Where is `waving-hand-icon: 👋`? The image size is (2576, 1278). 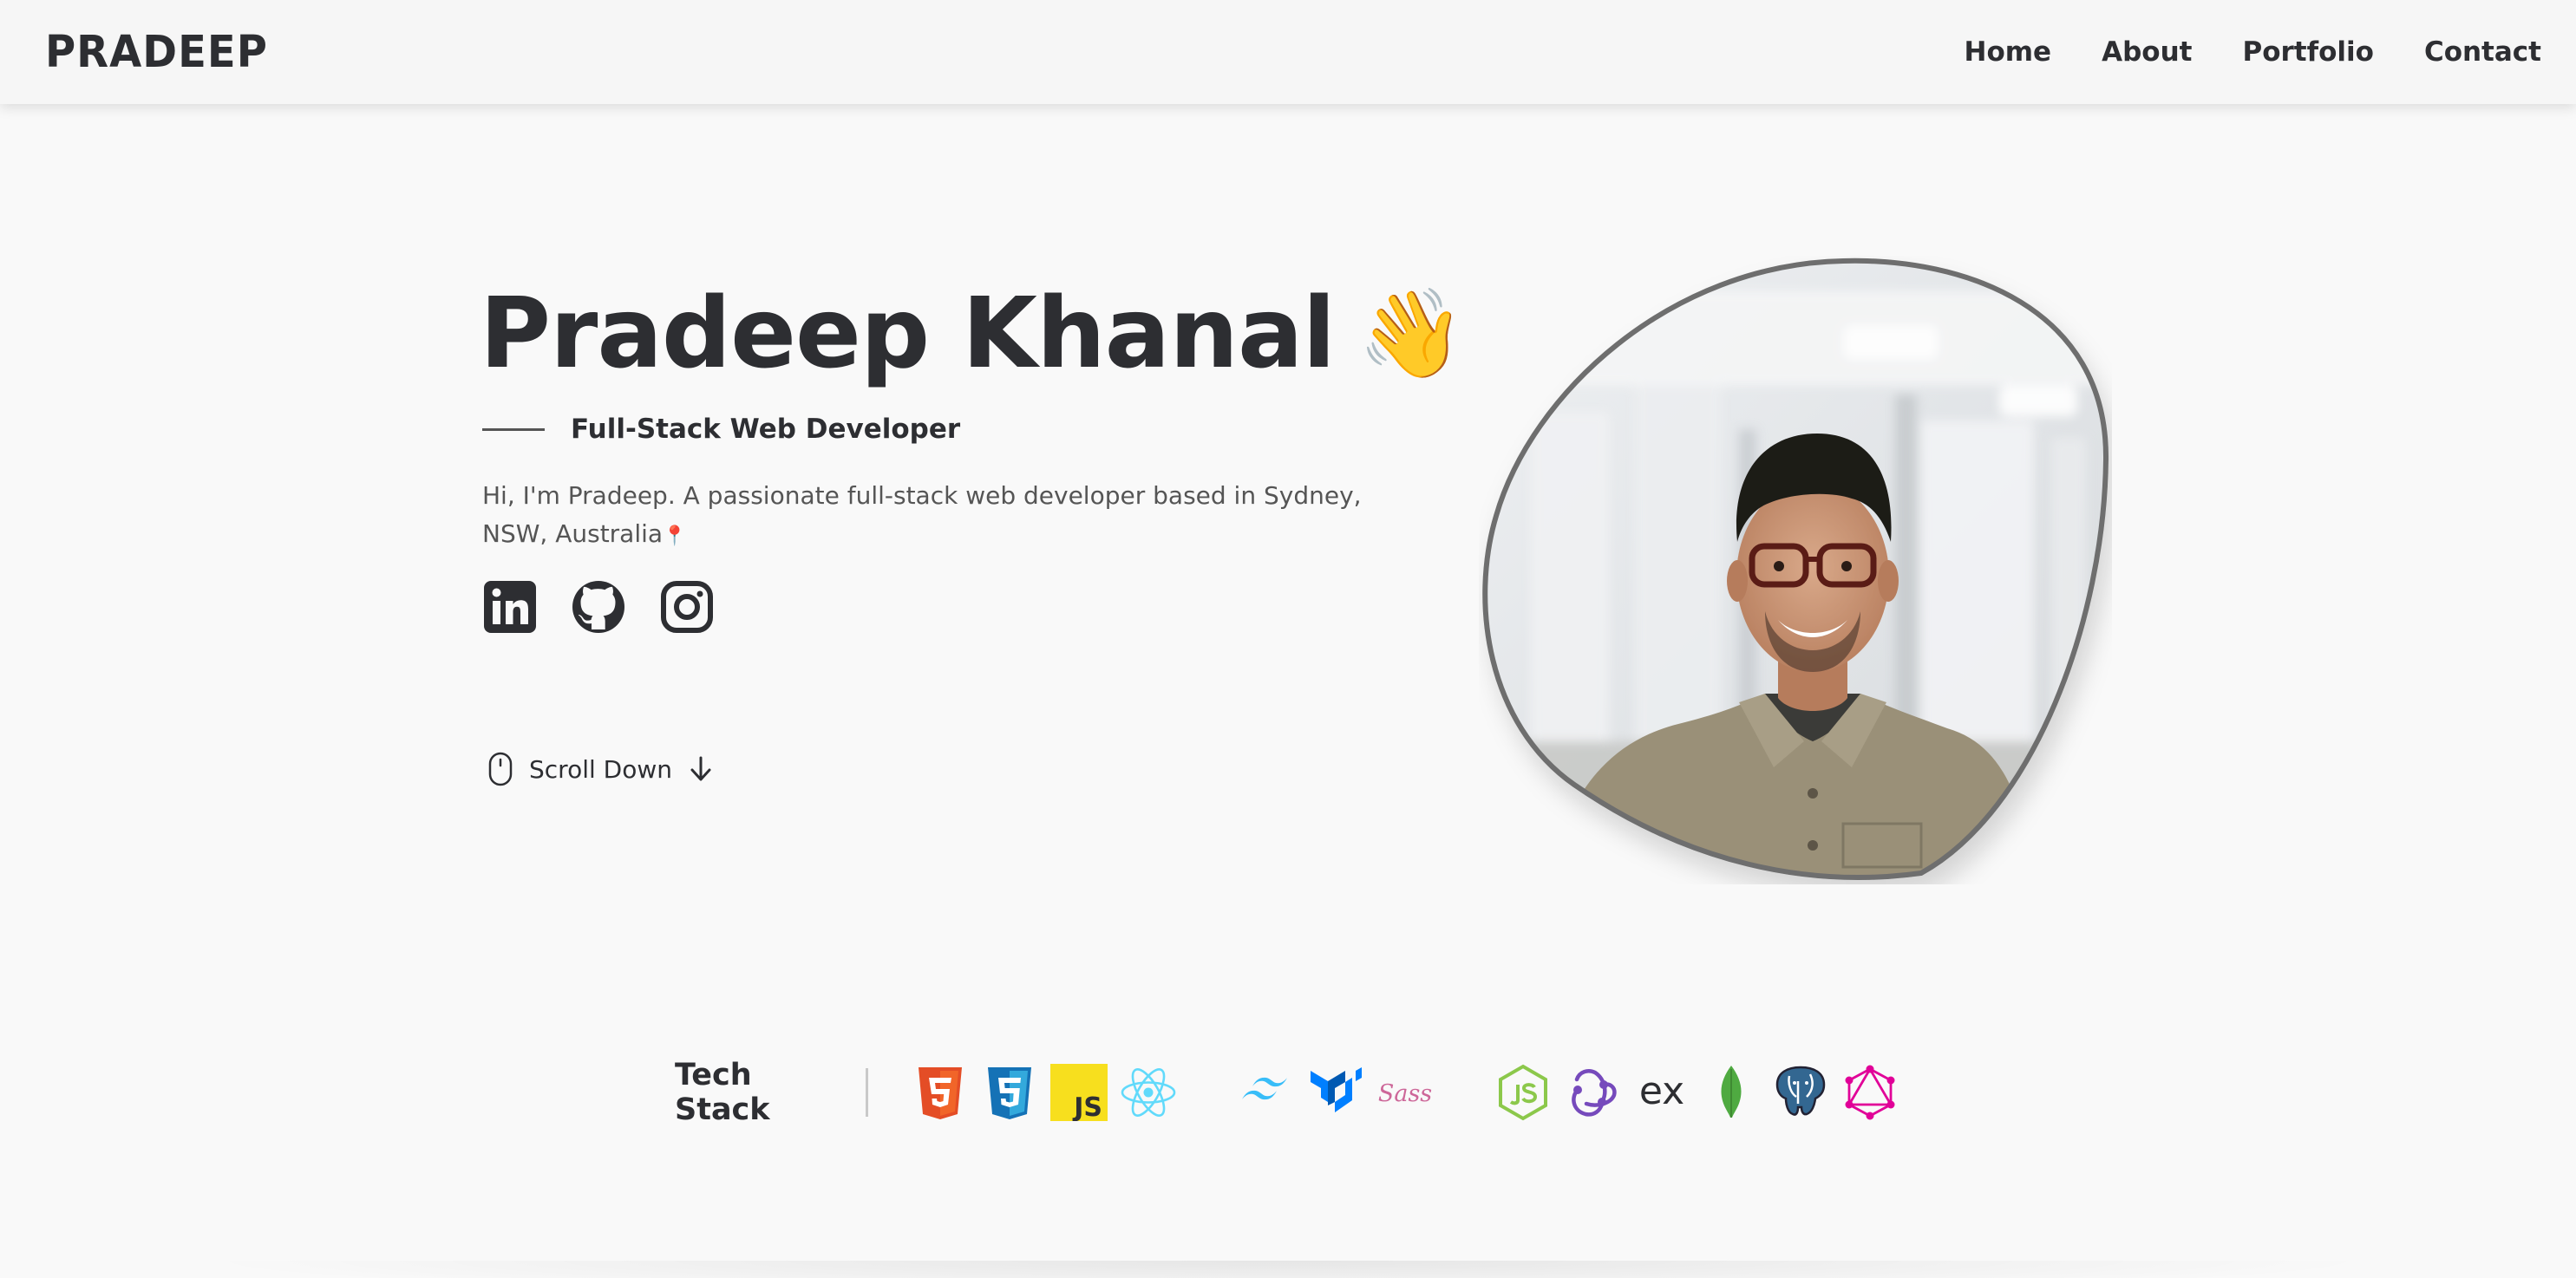 waving-hand-icon: 👋 is located at coordinates (1411, 334).